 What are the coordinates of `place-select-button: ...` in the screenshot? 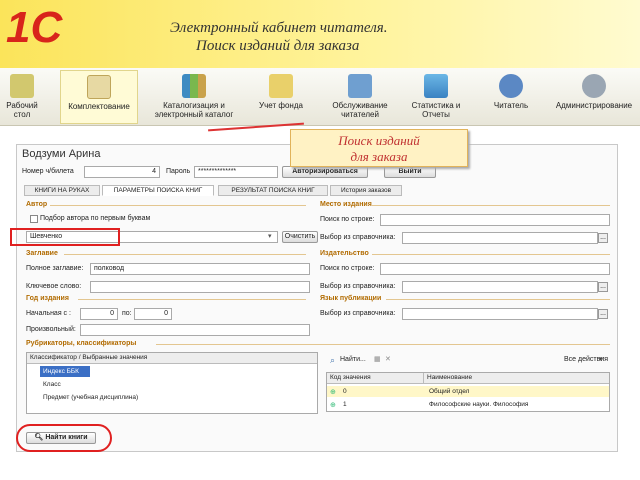 It's located at (603, 238).